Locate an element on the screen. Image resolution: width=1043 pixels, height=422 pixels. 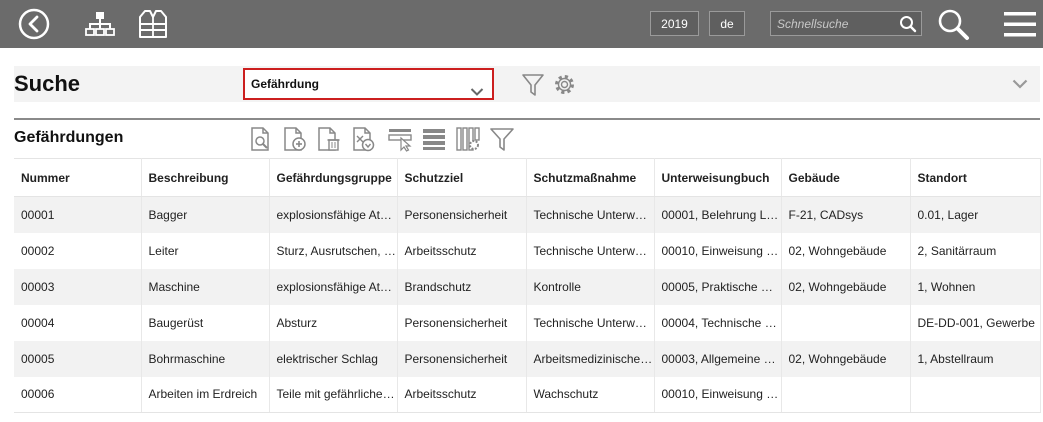
quicksearch-field is located at coordinates (846, 23).